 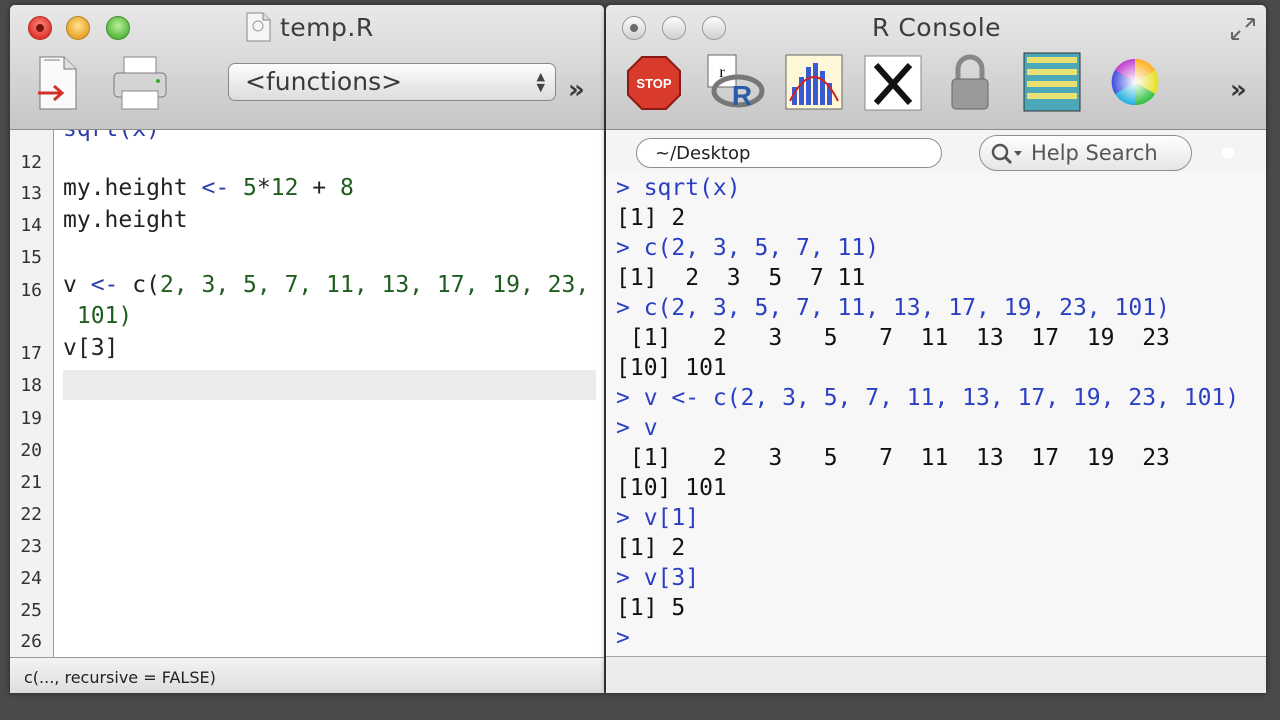 I want to click on line-number: 25, so click(x=31, y=610).